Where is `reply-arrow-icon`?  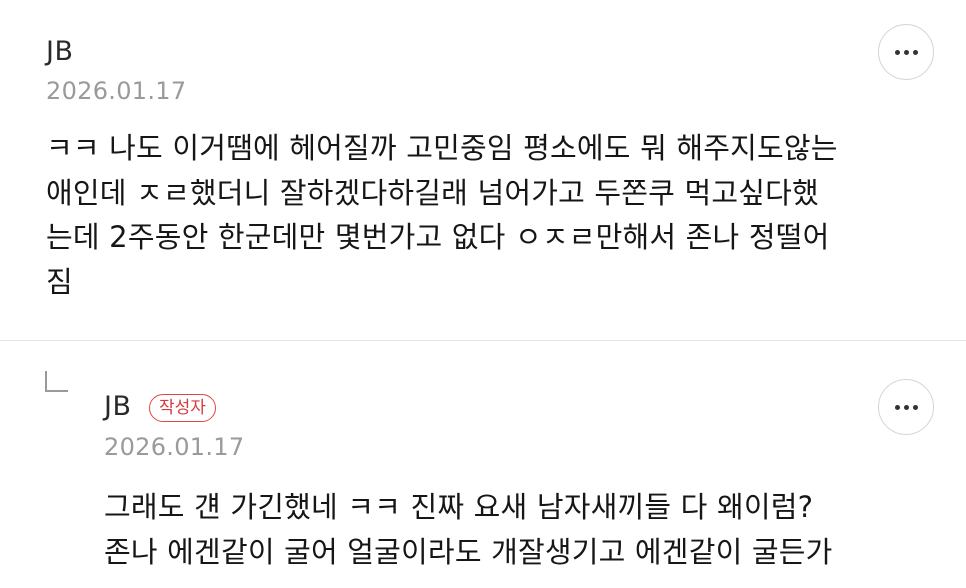
reply-arrow-icon is located at coordinates (56, 381).